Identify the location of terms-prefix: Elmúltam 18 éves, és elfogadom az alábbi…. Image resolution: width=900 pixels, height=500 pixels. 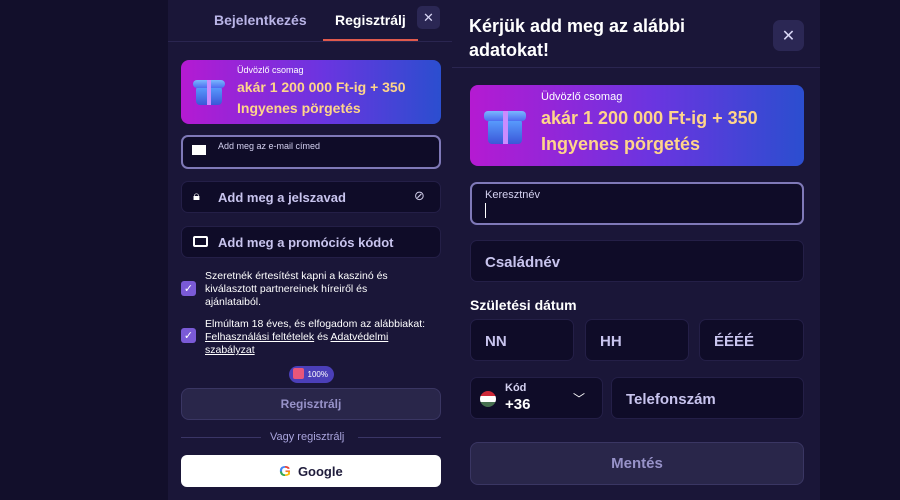
(315, 324).